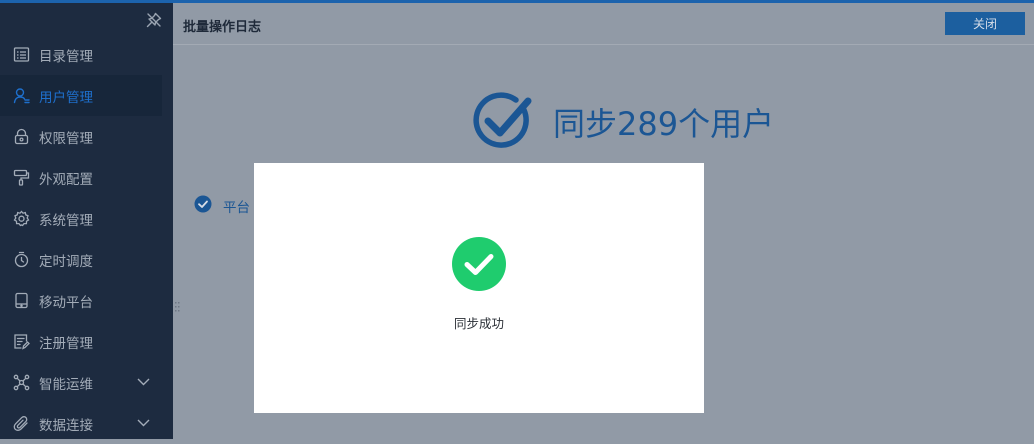 This screenshot has width=1034, height=444. Describe the element at coordinates (517, 1) in the screenshot. I see `top-accent-line` at that location.